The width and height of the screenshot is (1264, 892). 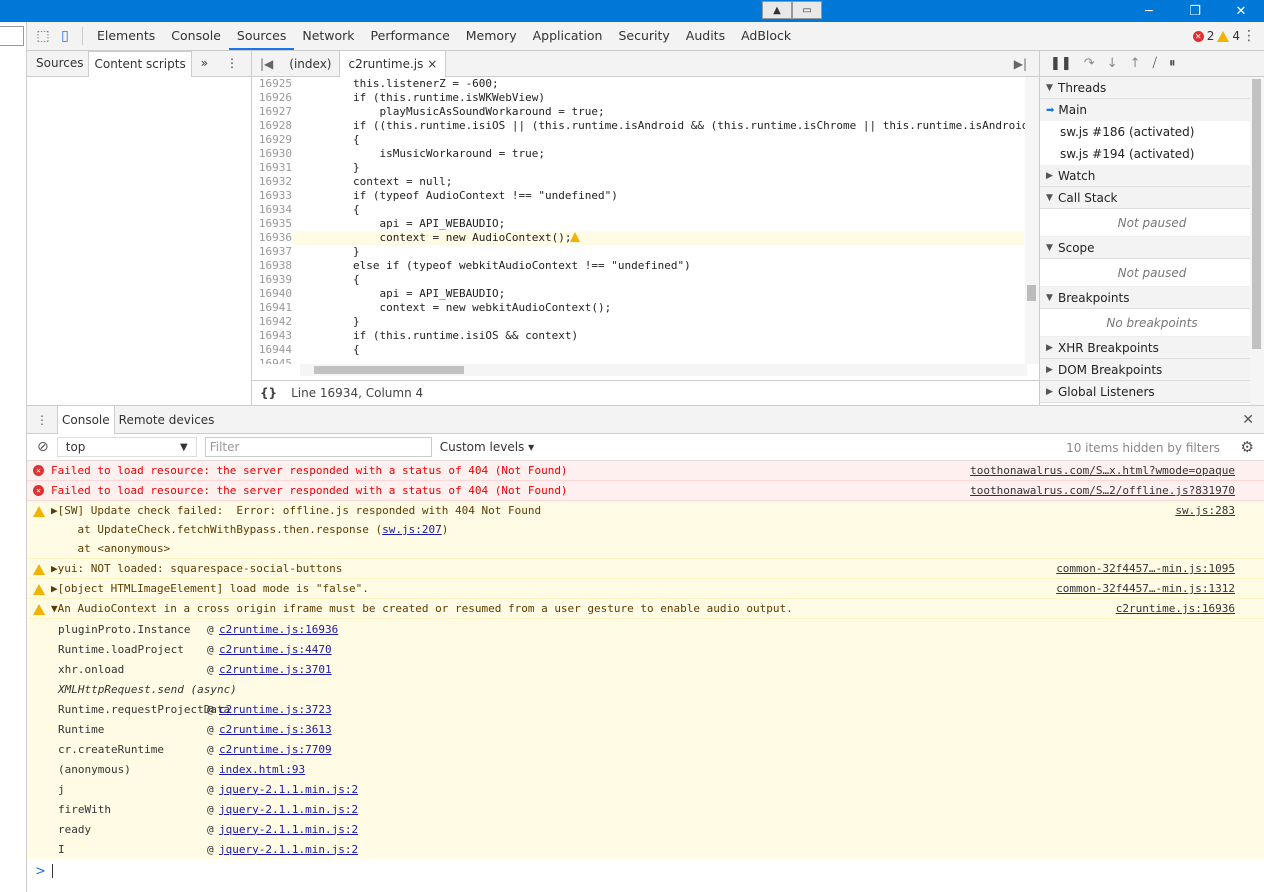 I want to click on source-link: common-32f4457…-min.js:1312, so click(x=1145, y=588).